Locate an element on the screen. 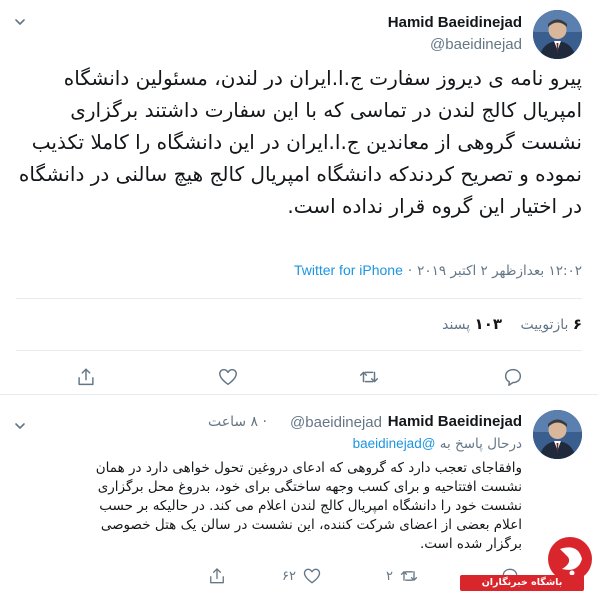 This screenshot has height=593, width=598. tweet-stats: ۶ بازتوییت ۱۰۳ پسند is located at coordinates (512, 324).